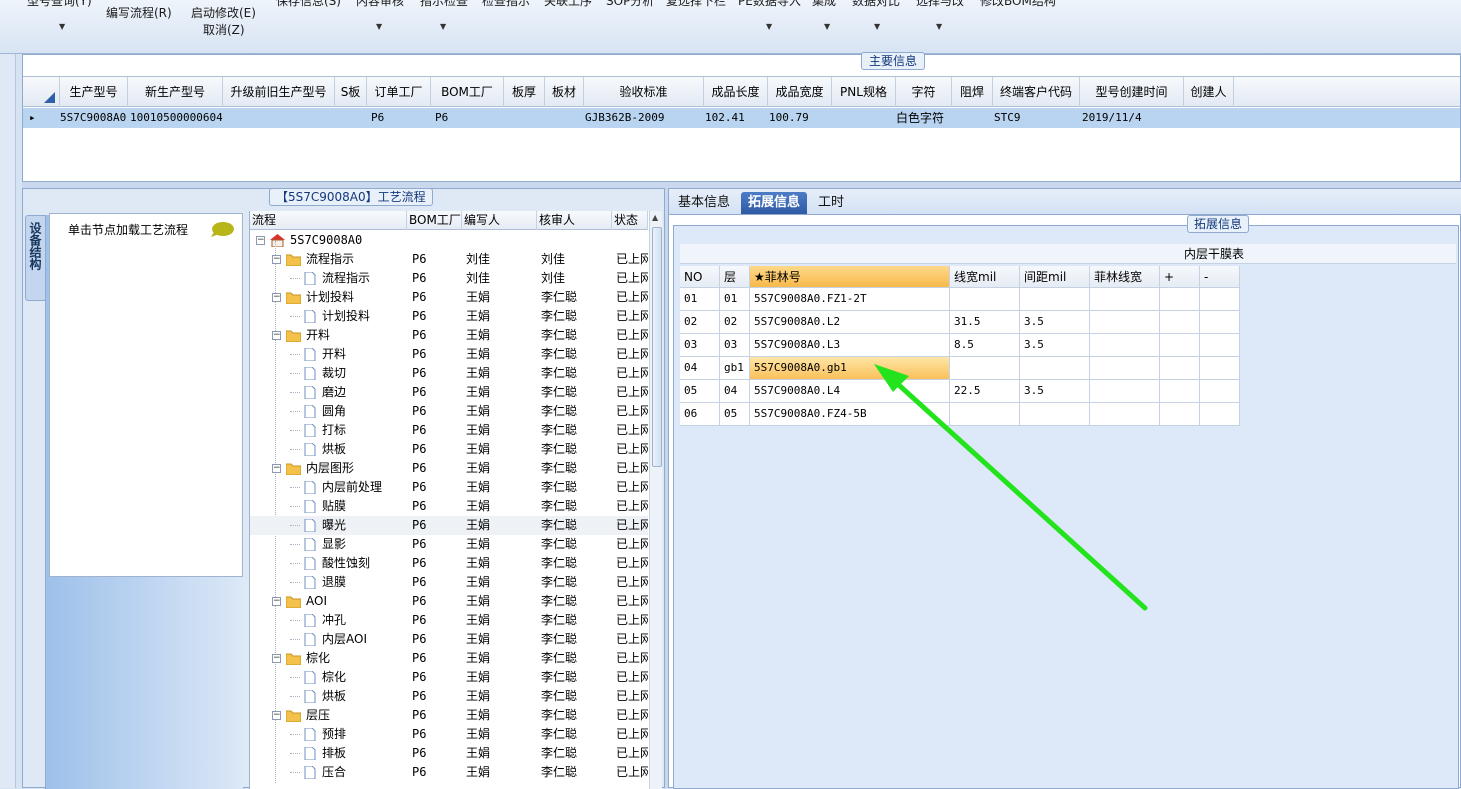 The image size is (1461, 789). What do you see at coordinates (449, 373) in the screenshot?
I see `tree-step-row: 裁切 P6 王娟 李仁聪 已上网` at bounding box center [449, 373].